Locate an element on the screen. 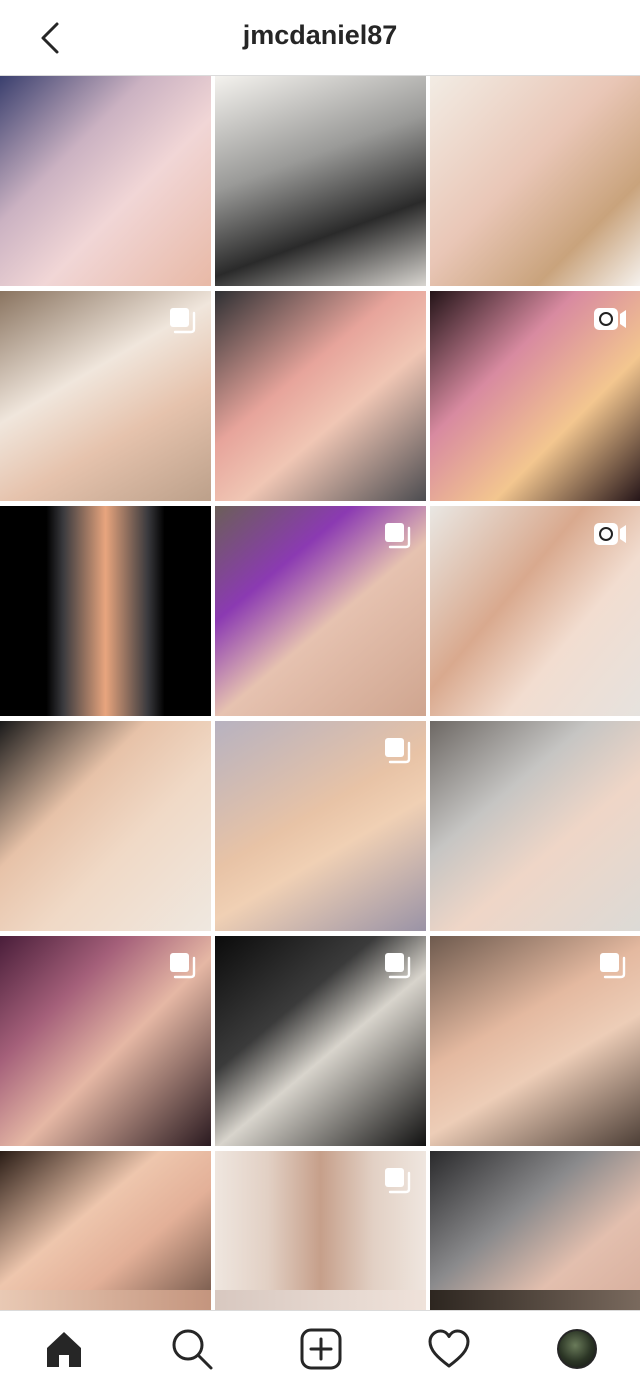 This screenshot has height=1386, width=640. back-button is located at coordinates (50, 38).